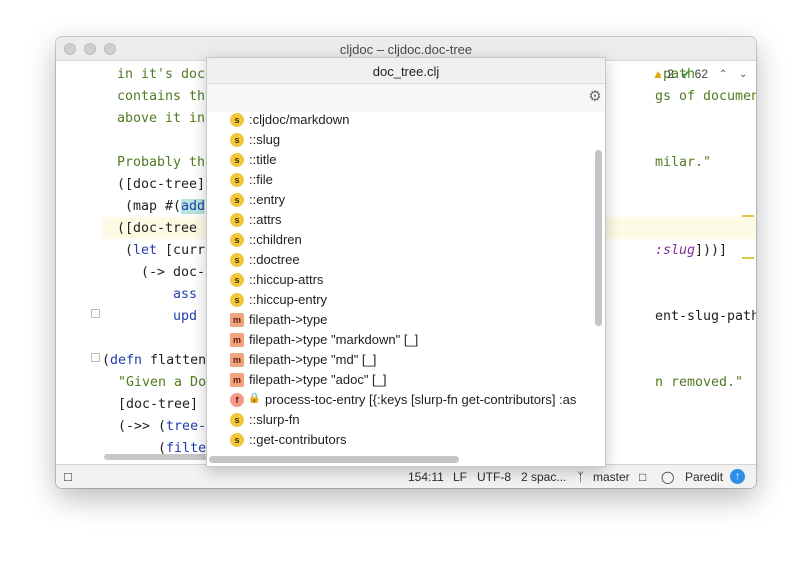 The height and width of the screenshot is (562, 812). Describe the element at coordinates (642, 477) in the screenshot. I see `lock-icon: □` at that location.